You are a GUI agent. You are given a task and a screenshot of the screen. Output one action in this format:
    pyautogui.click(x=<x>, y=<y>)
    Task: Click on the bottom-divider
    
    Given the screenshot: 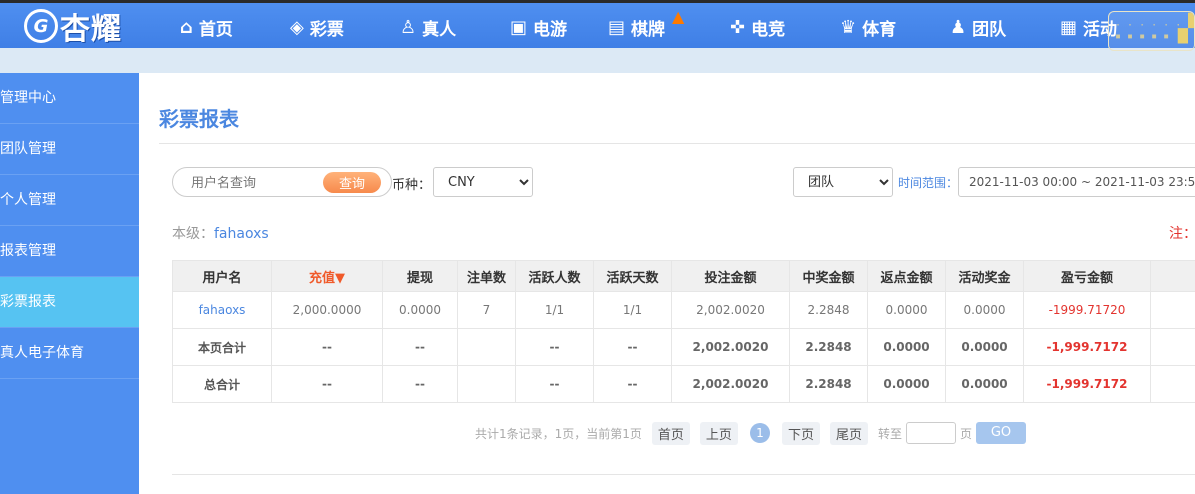 What is the action you would take?
    pyautogui.click(x=683, y=474)
    